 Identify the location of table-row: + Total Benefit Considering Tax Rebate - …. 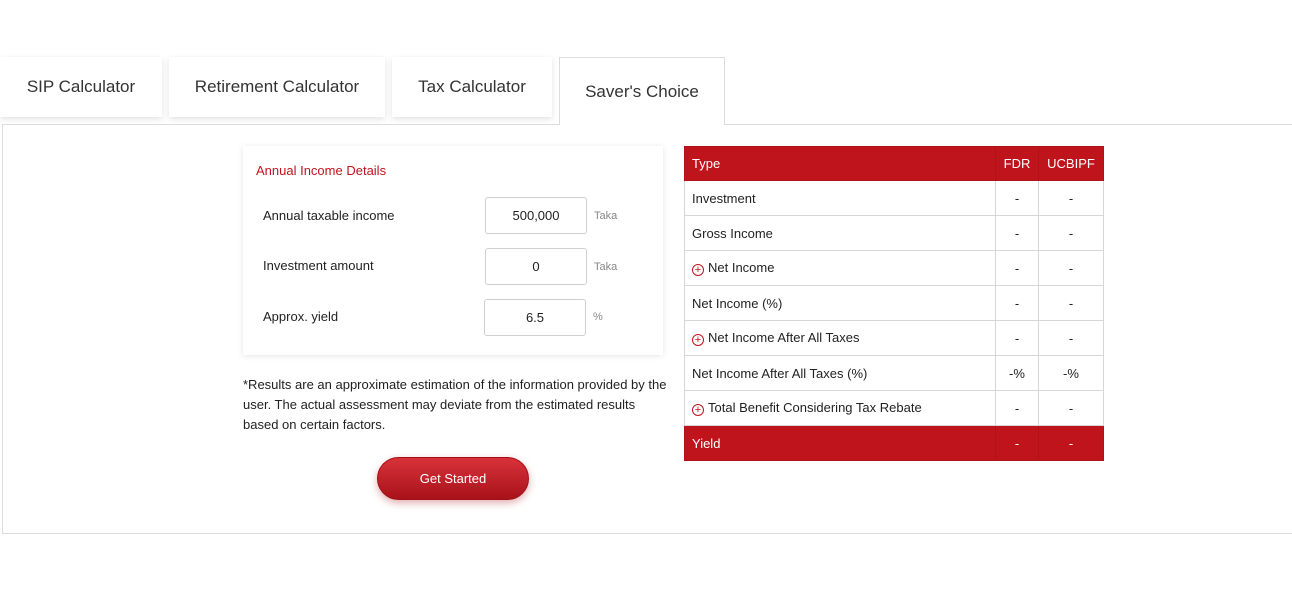
(894, 408).